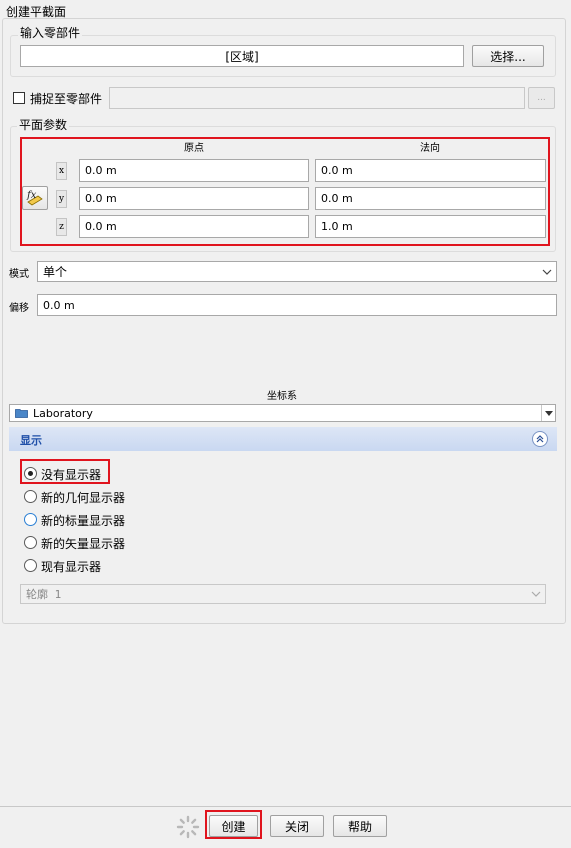  What do you see at coordinates (297, 271) in the screenshot?
I see `mode-select: 单个` at bounding box center [297, 271].